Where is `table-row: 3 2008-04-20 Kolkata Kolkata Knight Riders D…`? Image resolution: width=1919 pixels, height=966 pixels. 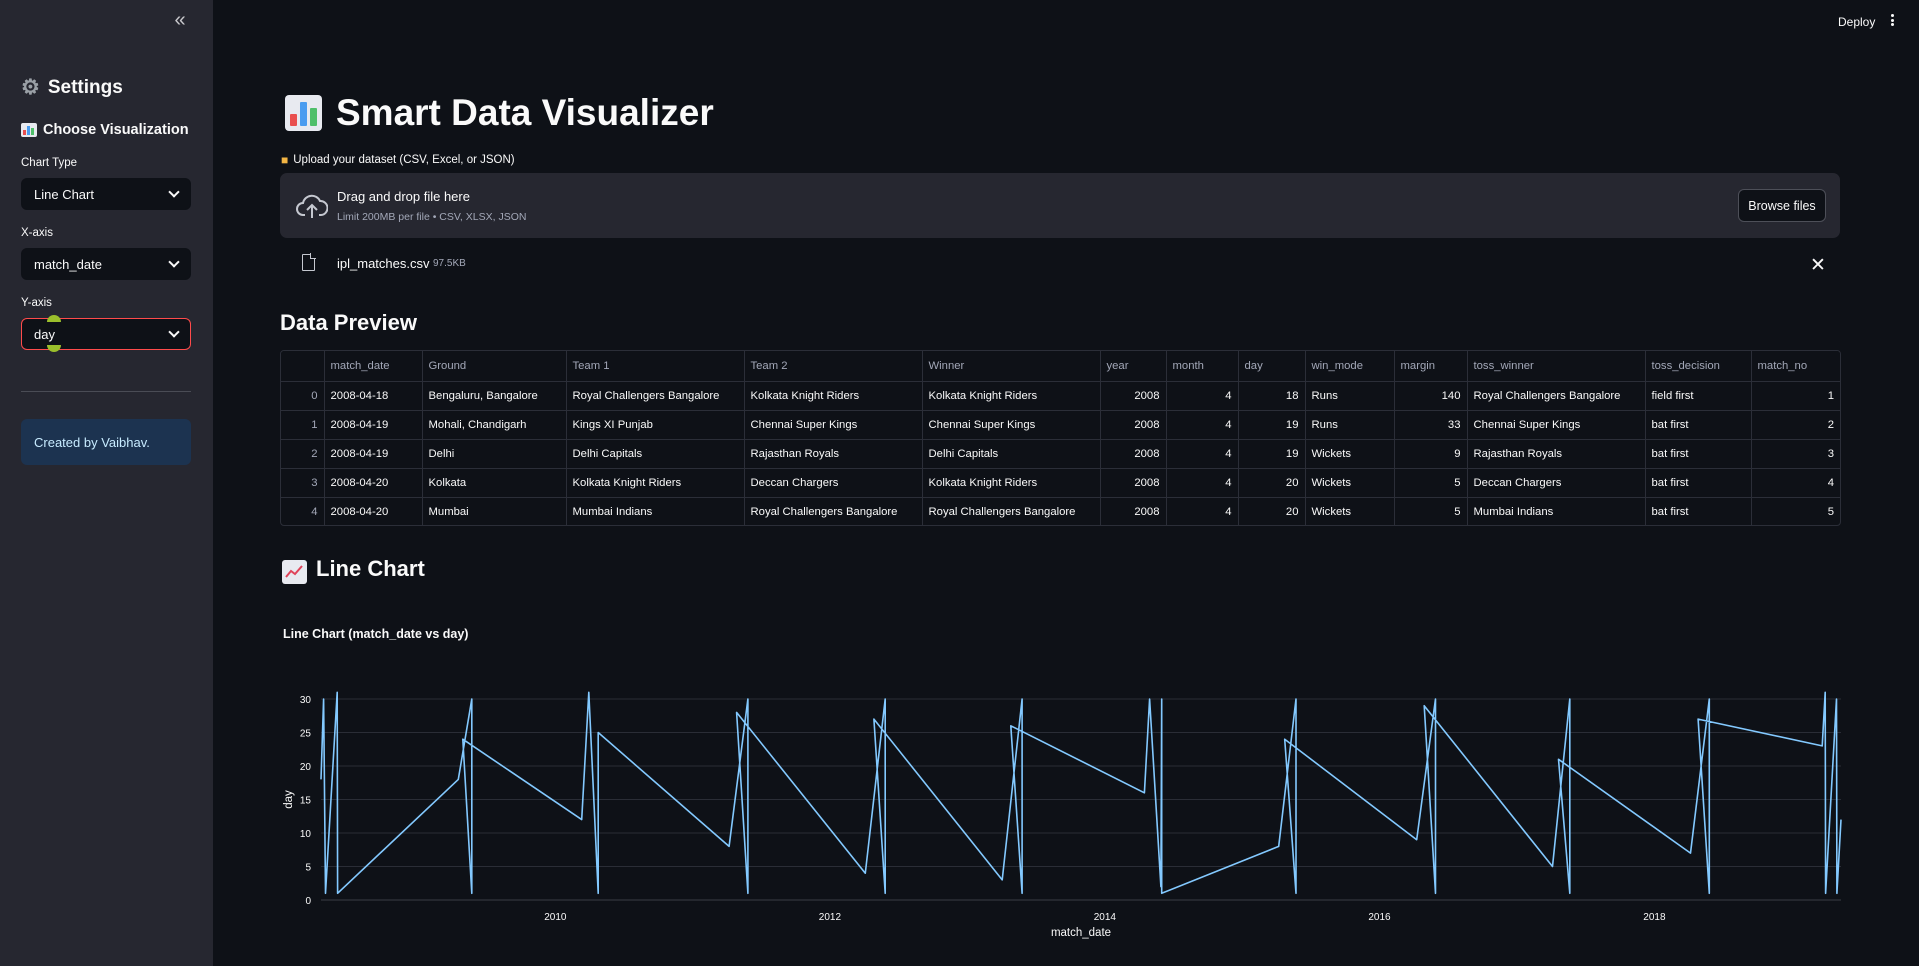 table-row: 3 2008-04-20 Kolkata Kolkata Knight Riders D… is located at coordinates (1060, 483).